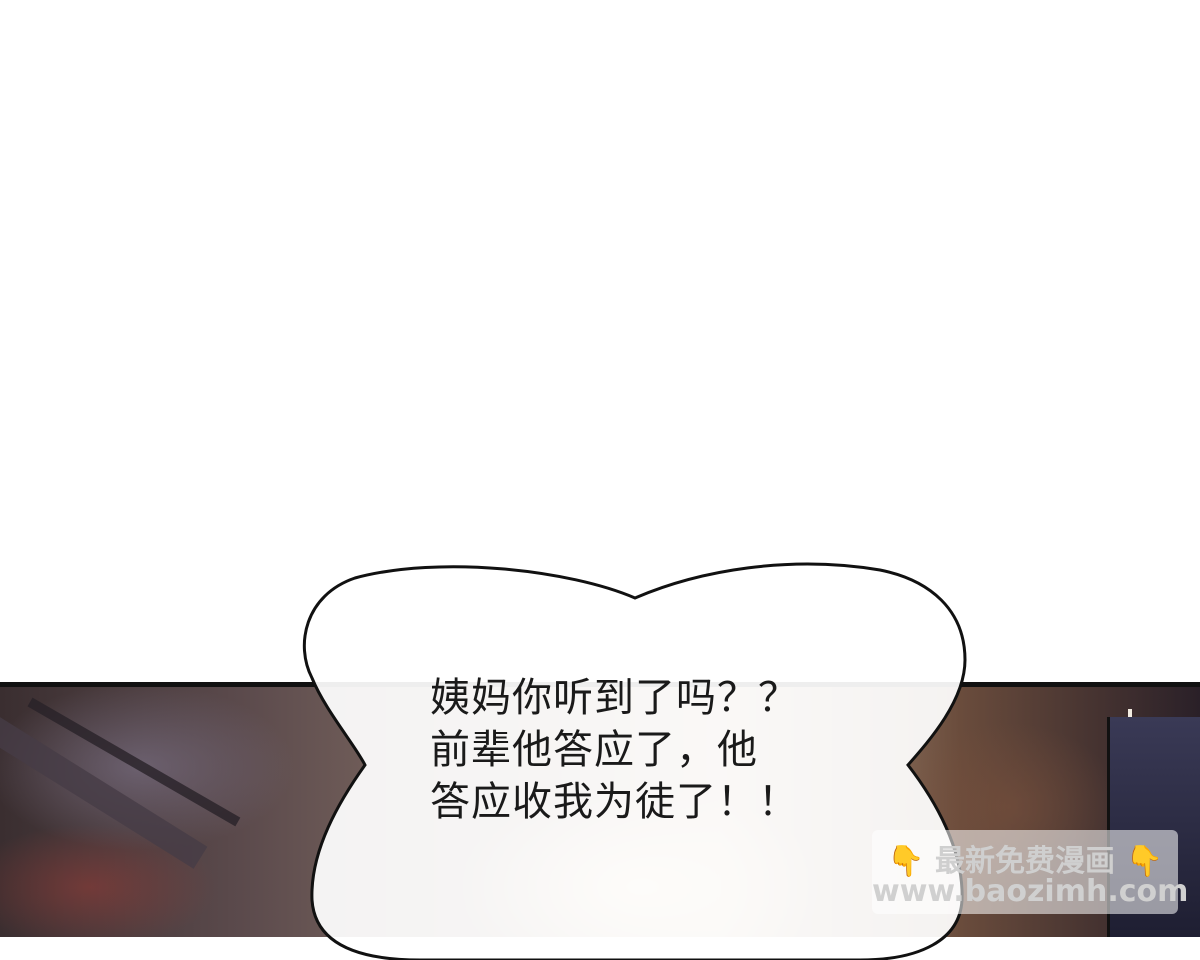  What do you see at coordinates (614, 698) in the screenshot?
I see `dialogue-line-1: 姨妈你听到了吗？？` at bounding box center [614, 698].